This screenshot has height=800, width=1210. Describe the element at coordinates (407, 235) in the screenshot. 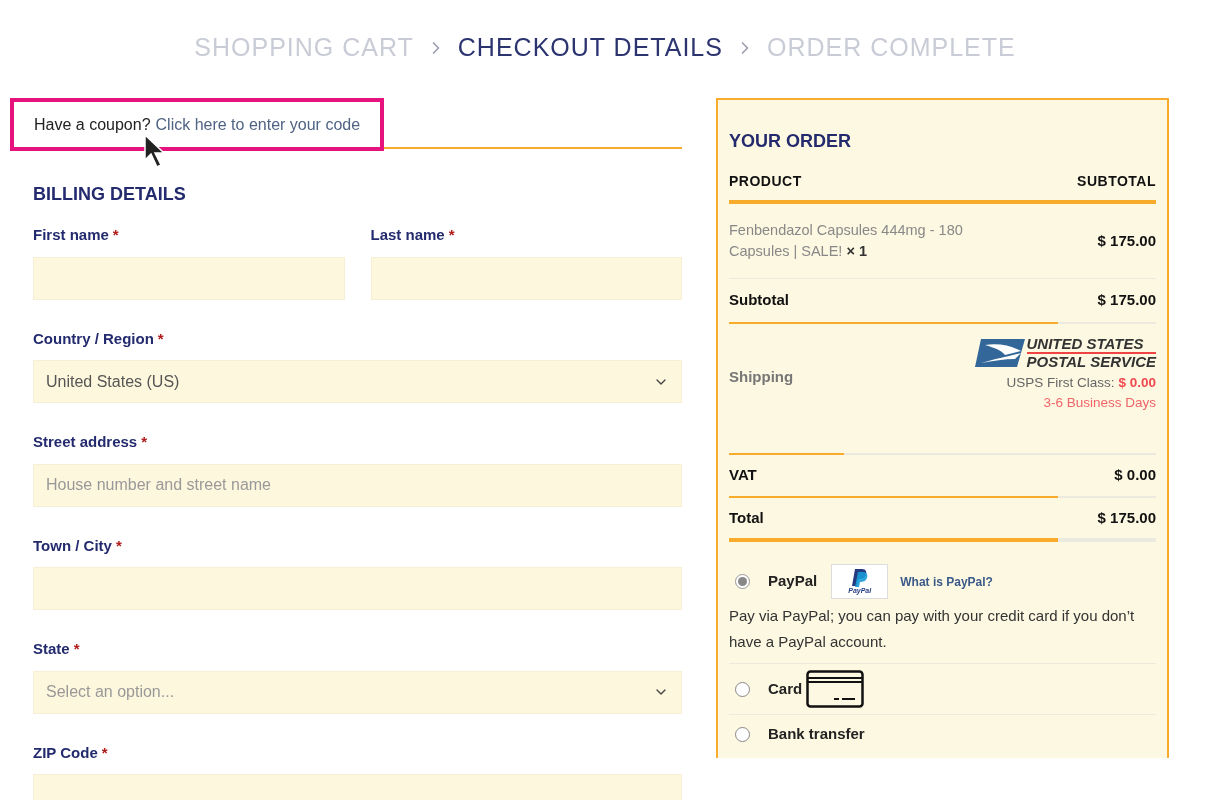

I see `field-label: Last name` at that location.